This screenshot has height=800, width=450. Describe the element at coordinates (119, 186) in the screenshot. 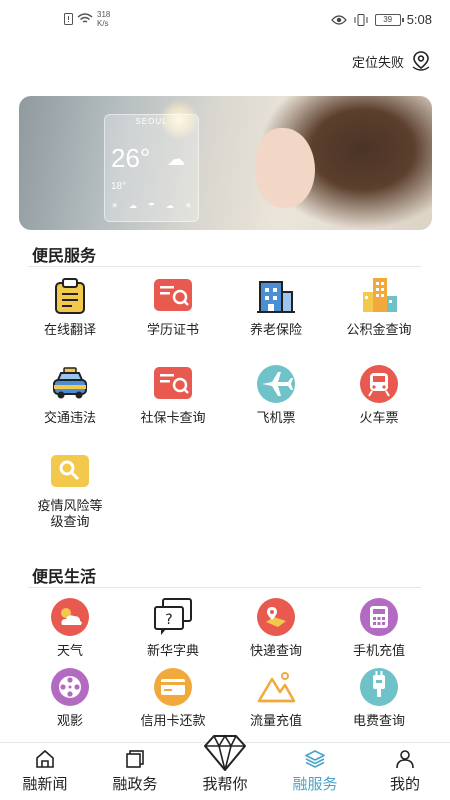

I see `banner-weather-low: 18°` at that location.